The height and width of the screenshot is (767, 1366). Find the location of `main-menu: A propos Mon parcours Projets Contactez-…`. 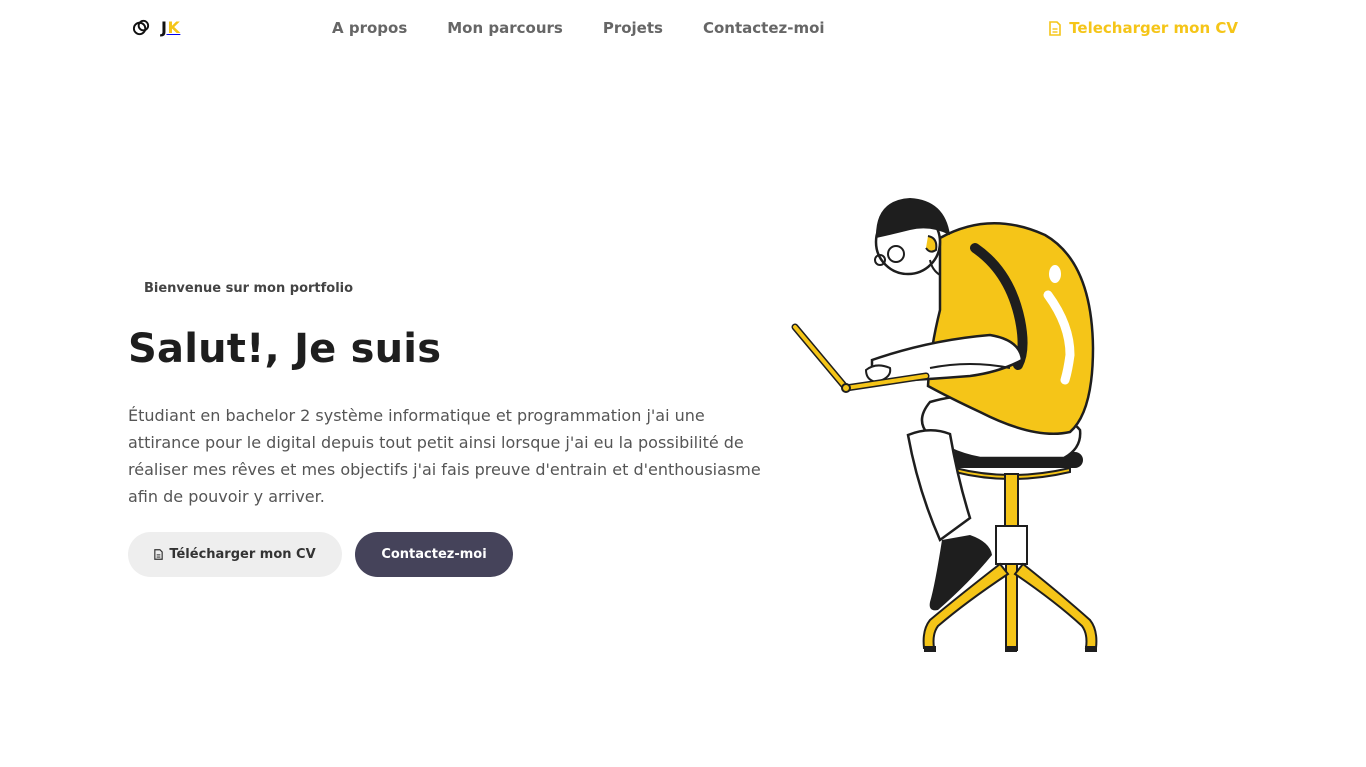

main-menu: A propos Mon parcours Projets Contactez-… is located at coordinates (578, 28).